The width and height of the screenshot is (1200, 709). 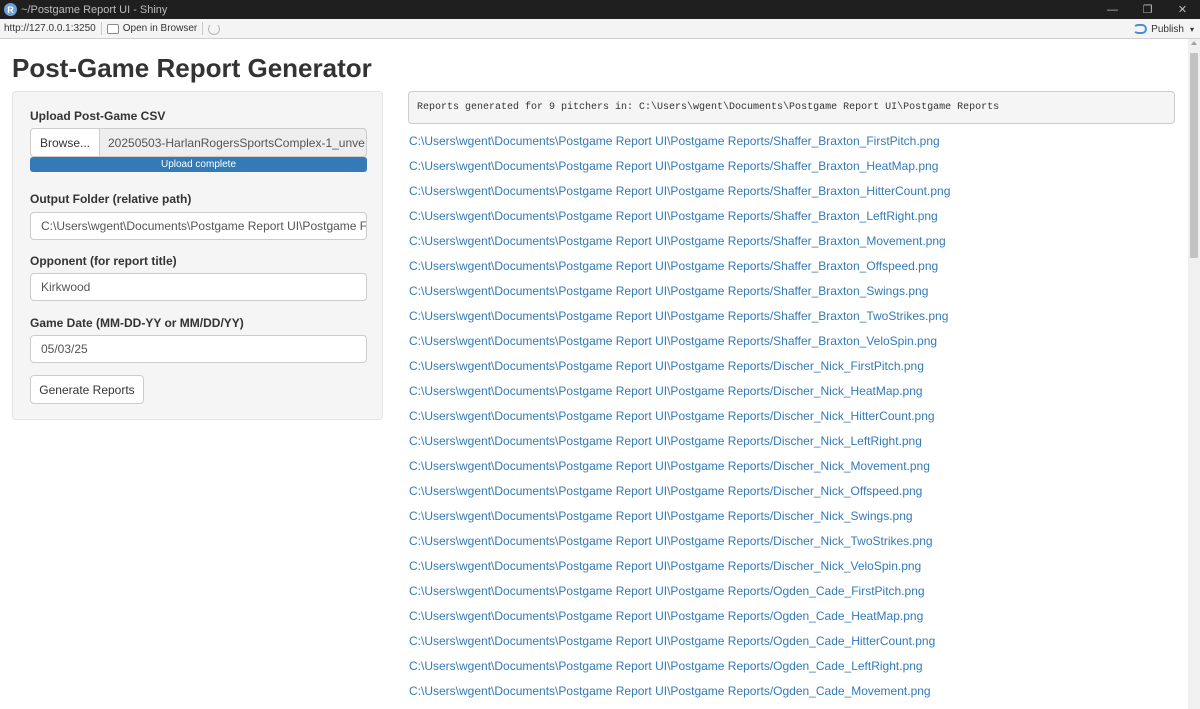 What do you see at coordinates (10, 9) in the screenshot?
I see `rstudio-app-icon: R` at bounding box center [10, 9].